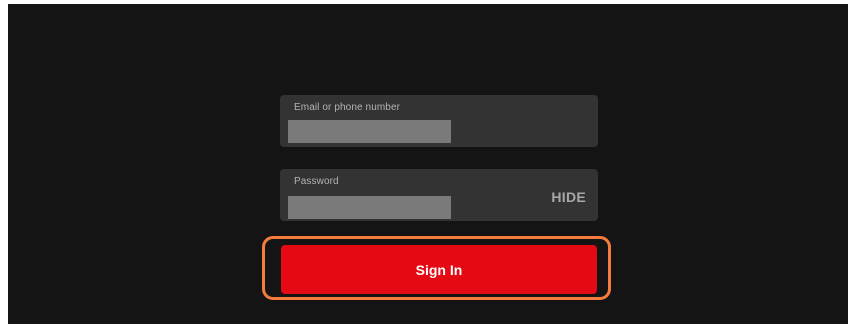  I want to click on email-field: Email or phone number, so click(439, 121).